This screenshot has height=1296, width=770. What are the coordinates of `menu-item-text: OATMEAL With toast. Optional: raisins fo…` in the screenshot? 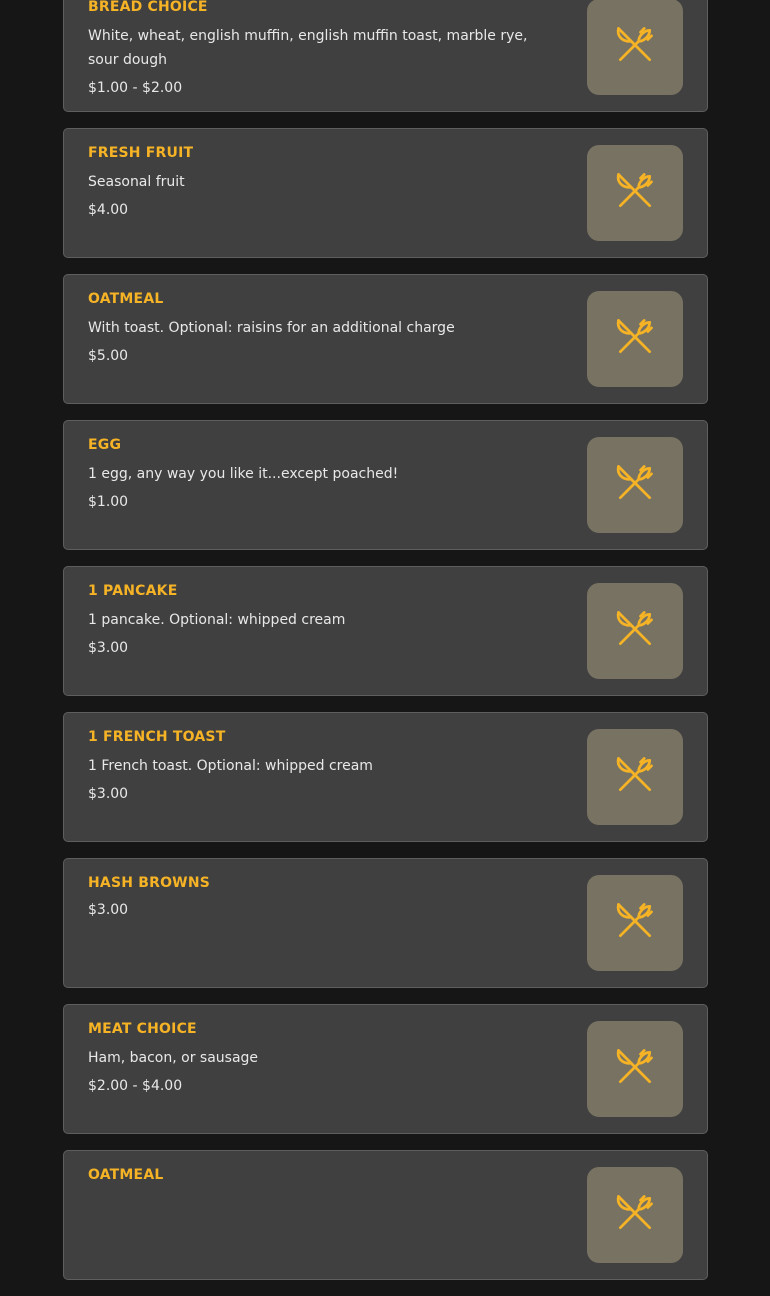 It's located at (318, 328).